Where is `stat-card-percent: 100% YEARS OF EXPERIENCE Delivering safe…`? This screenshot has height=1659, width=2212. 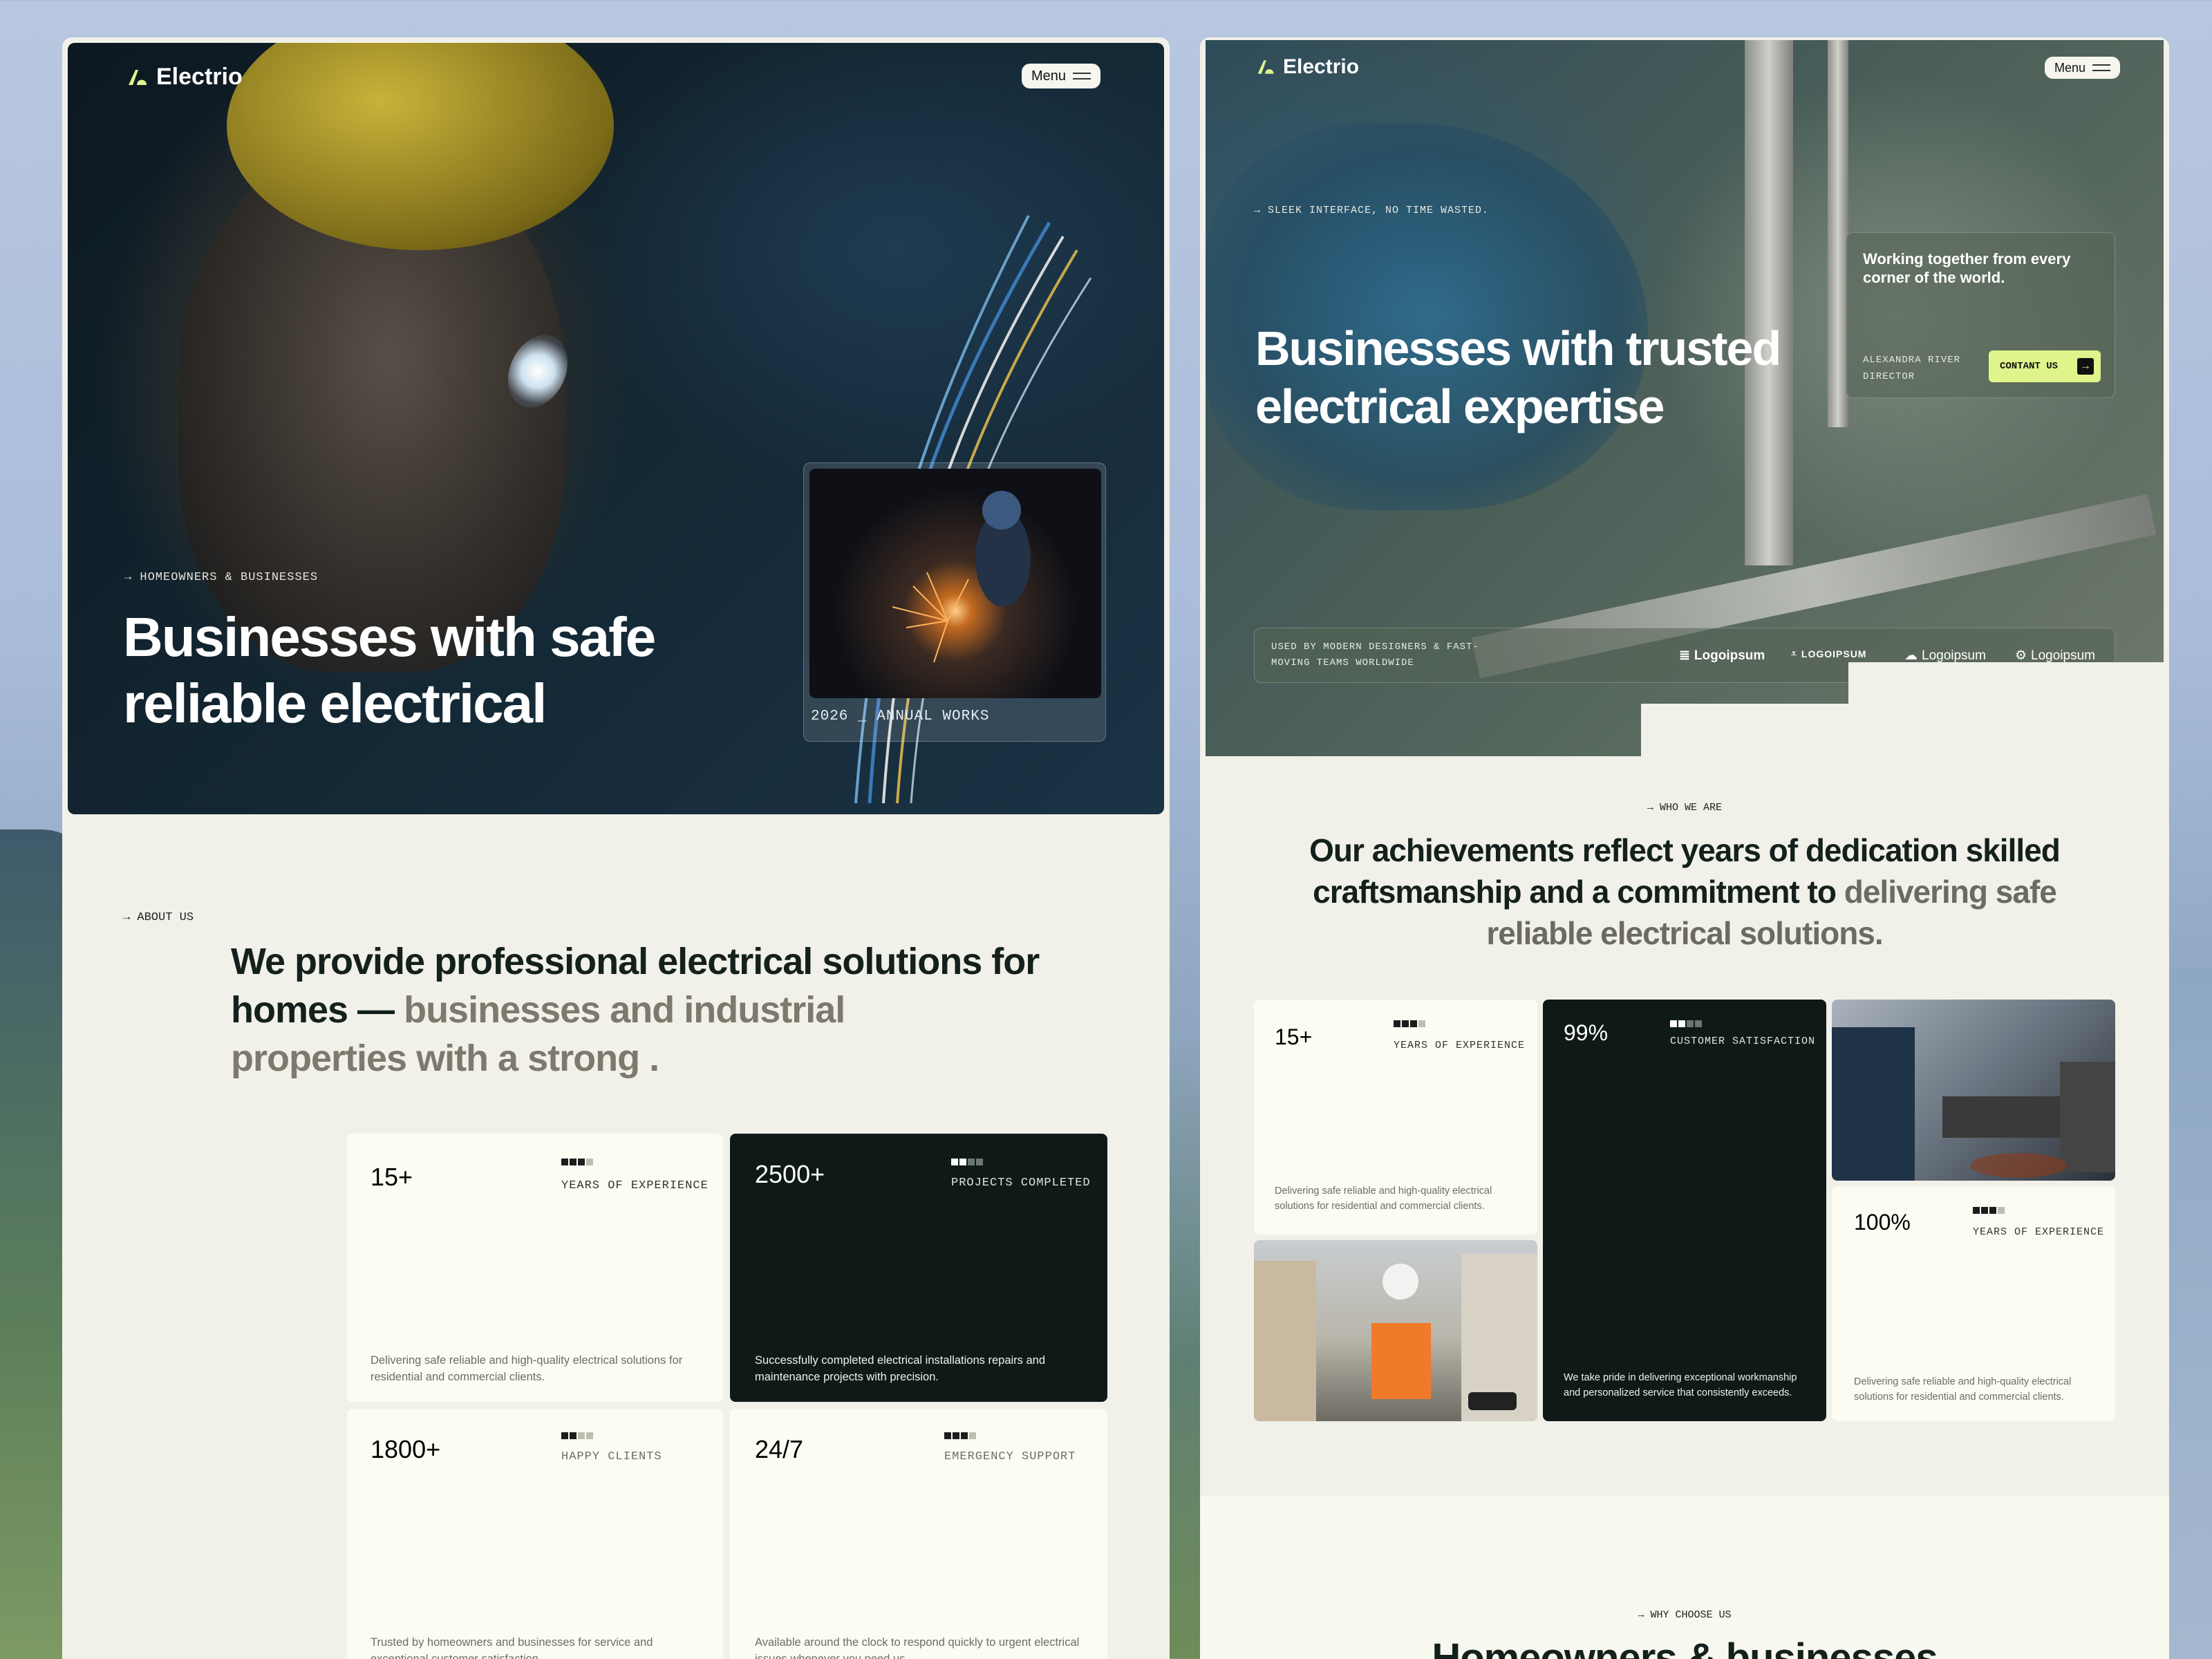
stat-card-percent: 100% YEARS OF EXPERIENCE Delivering safe… is located at coordinates (1974, 1303).